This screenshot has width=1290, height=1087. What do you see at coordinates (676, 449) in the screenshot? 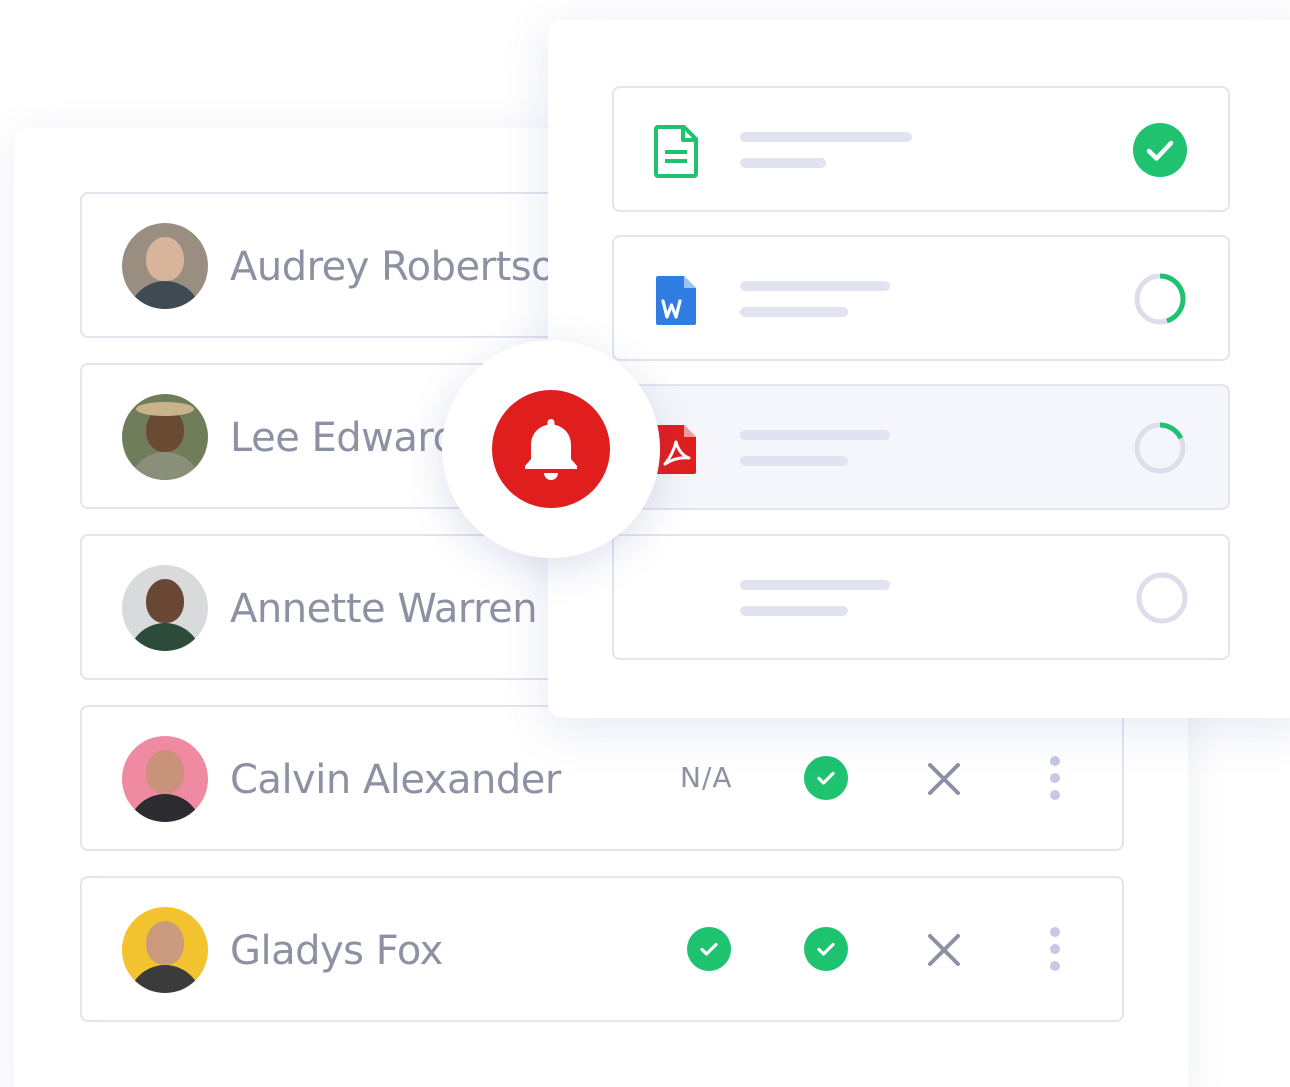
I see `pdf-icon` at bounding box center [676, 449].